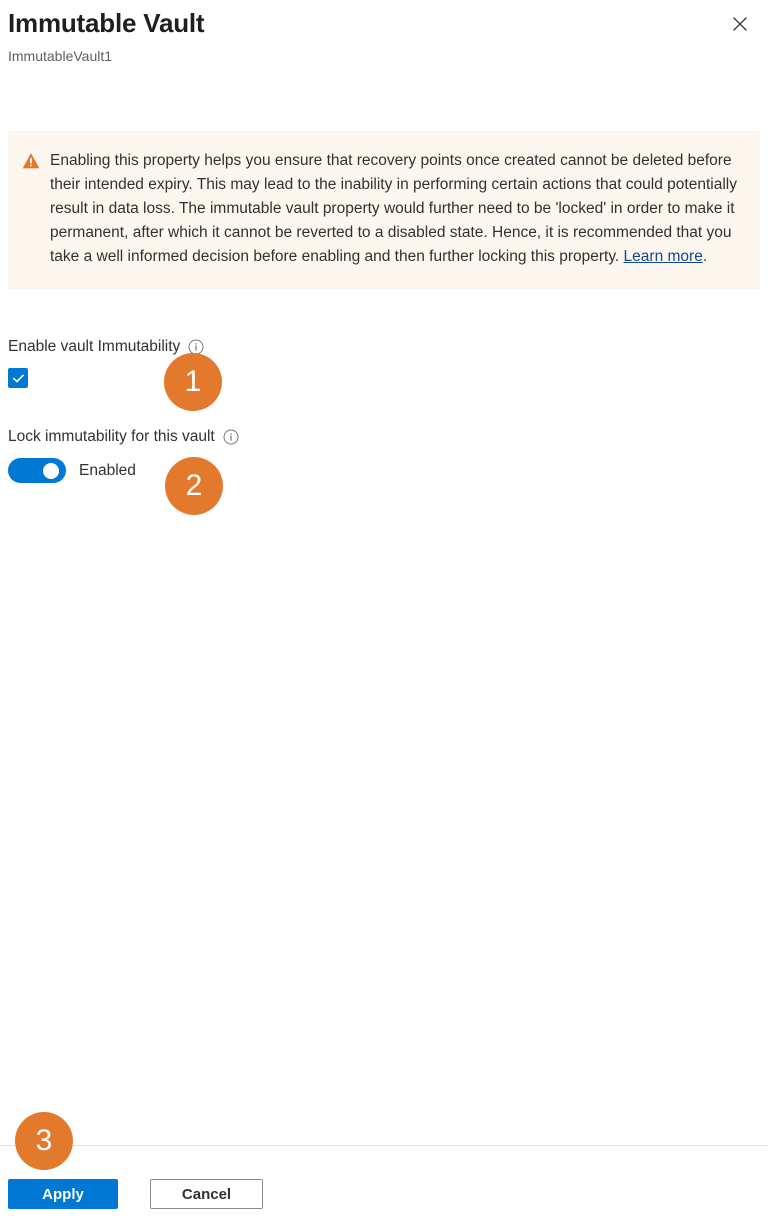 The image size is (768, 1225). I want to click on warning-message-tail: ., so click(705, 256).